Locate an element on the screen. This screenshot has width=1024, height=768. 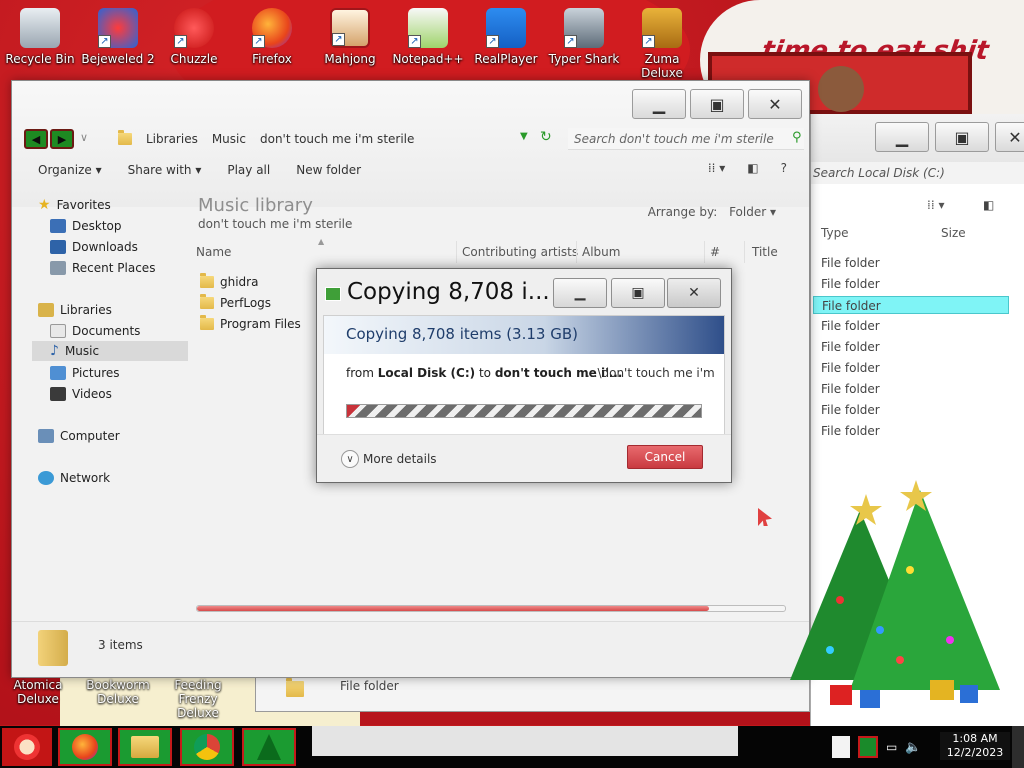
breadcrumb-current: don't touch me i'm sterile is located at coordinates (337, 139).